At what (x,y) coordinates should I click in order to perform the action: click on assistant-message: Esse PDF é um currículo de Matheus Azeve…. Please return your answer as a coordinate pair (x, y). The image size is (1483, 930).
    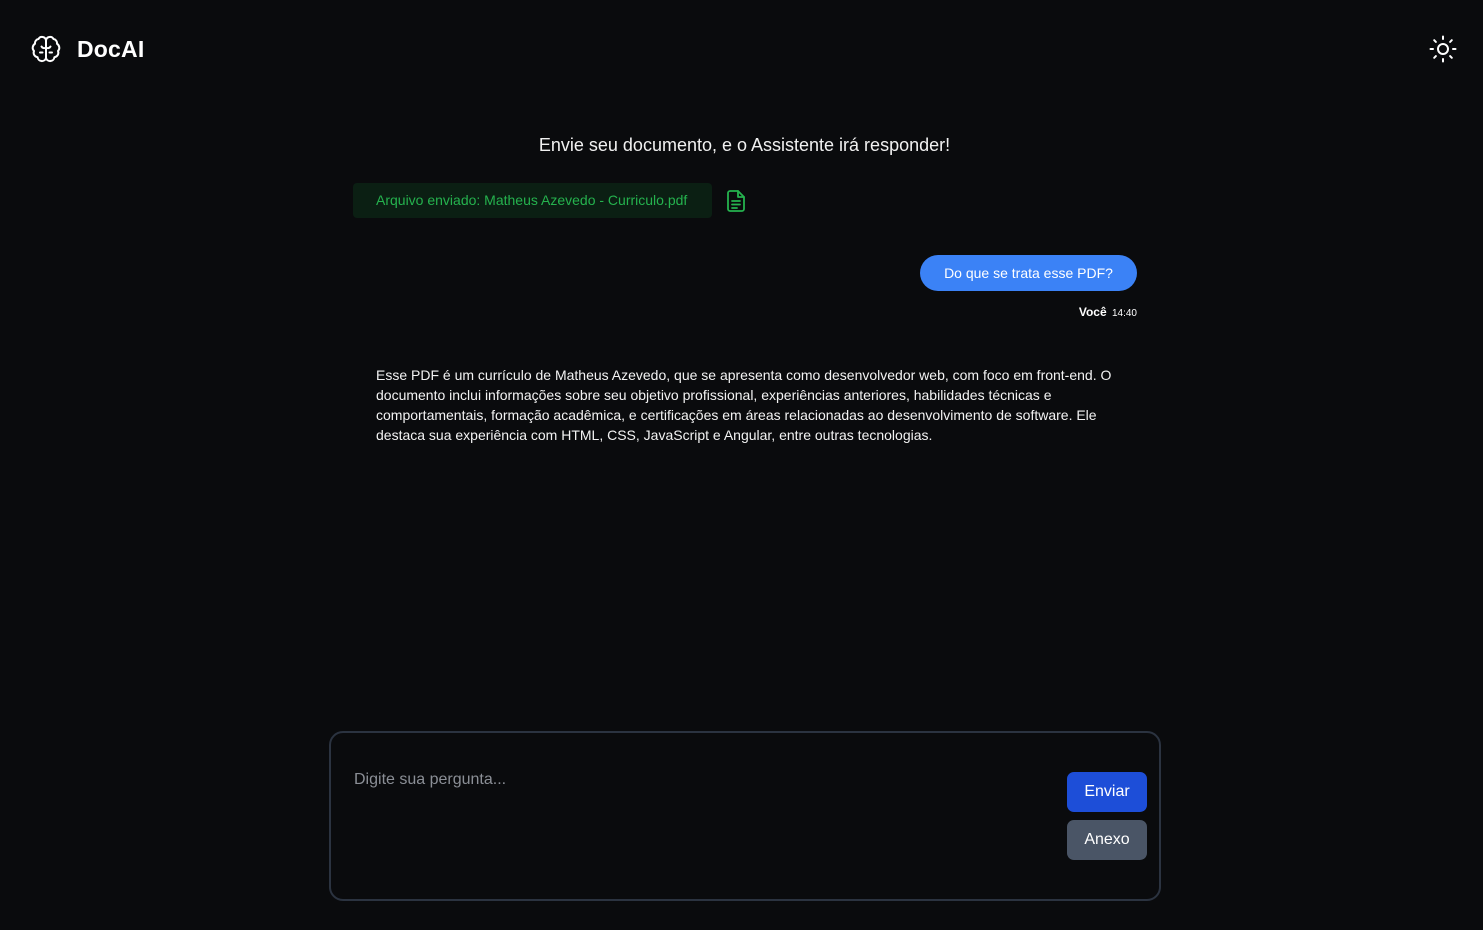
    Looking at the image, I should click on (744, 405).